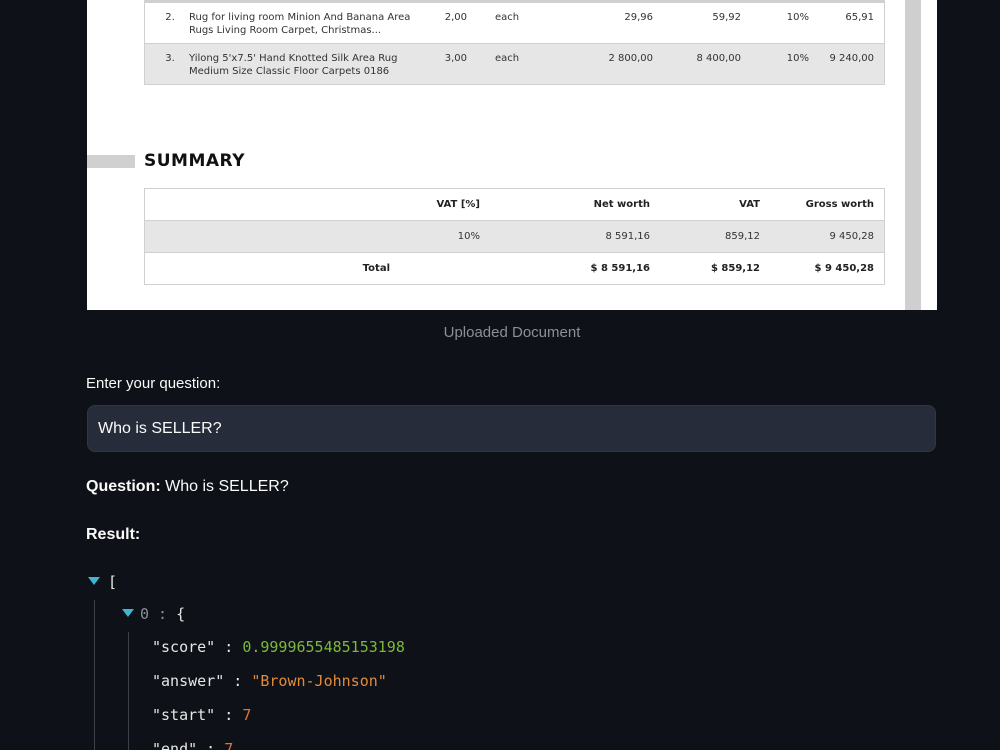 This screenshot has width=1000, height=750. I want to click on json-field: "answer" : "Brown-Johnson", so click(269, 681).